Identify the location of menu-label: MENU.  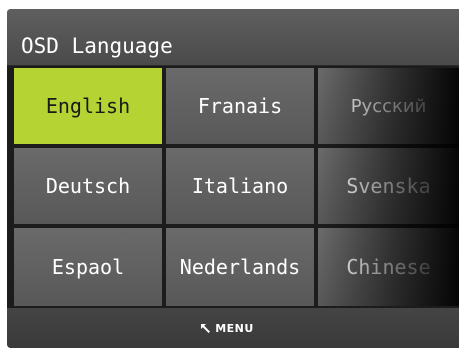
(234, 328).